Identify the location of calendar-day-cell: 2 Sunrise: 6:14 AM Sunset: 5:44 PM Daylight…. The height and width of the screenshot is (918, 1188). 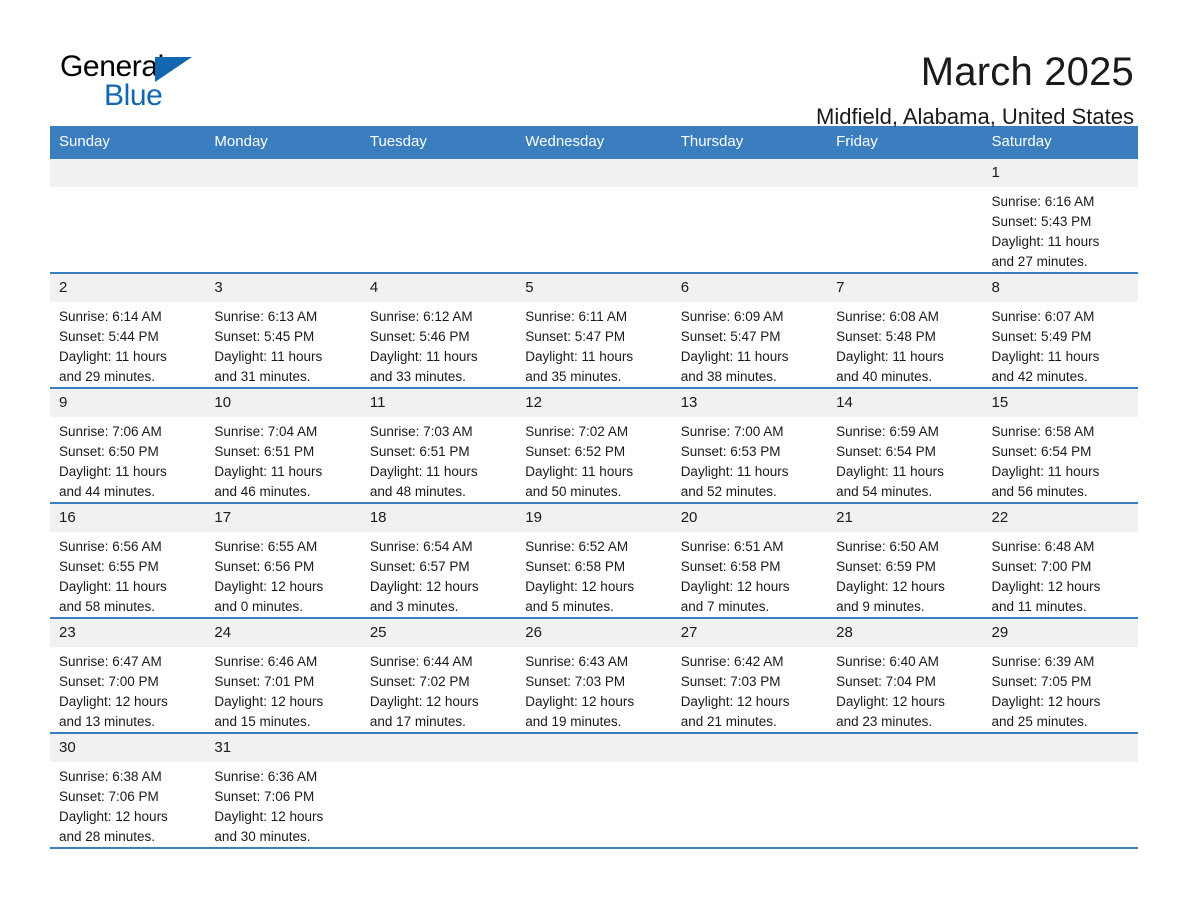
(128, 330).